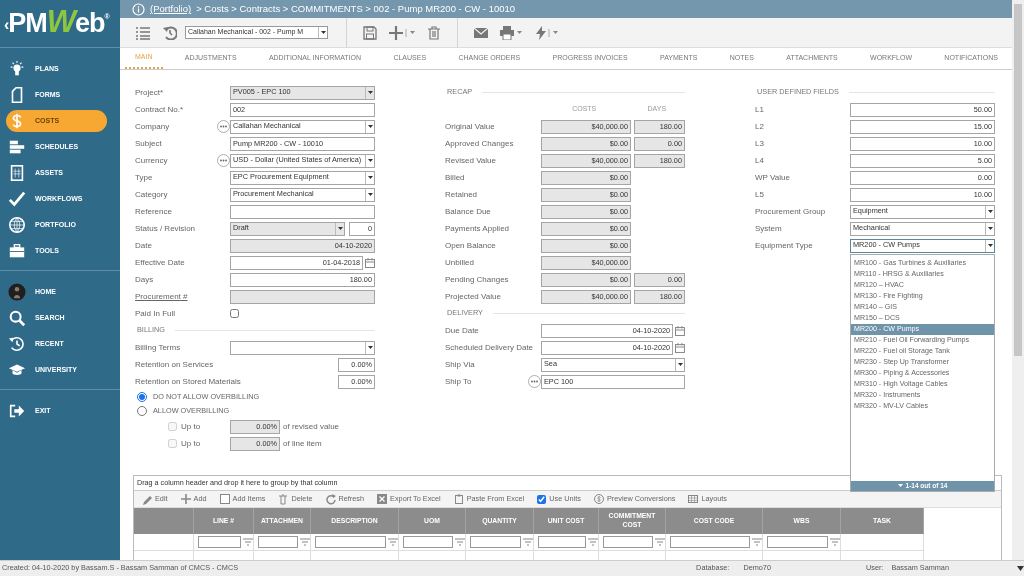 This screenshot has width=1024, height=576. What do you see at coordinates (760, 143) in the screenshot?
I see `field-label: L3` at bounding box center [760, 143].